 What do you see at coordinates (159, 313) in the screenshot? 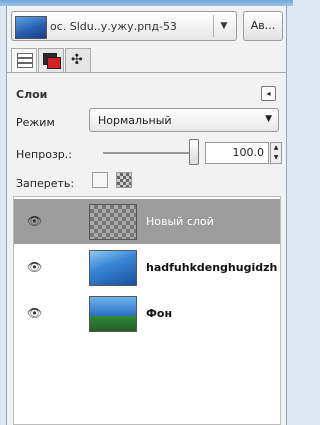
I see `layer-name: Фон` at bounding box center [159, 313].